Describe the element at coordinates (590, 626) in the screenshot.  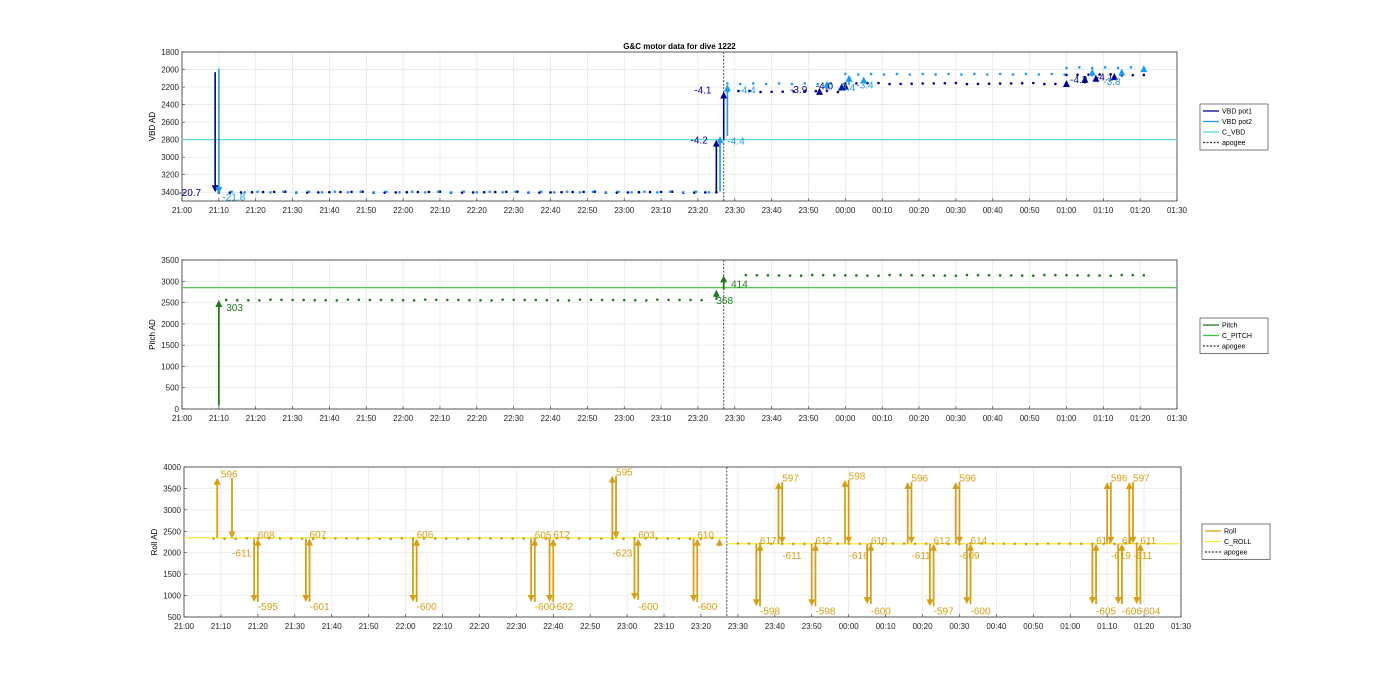
I see `x-tick-label: 22:50` at that location.